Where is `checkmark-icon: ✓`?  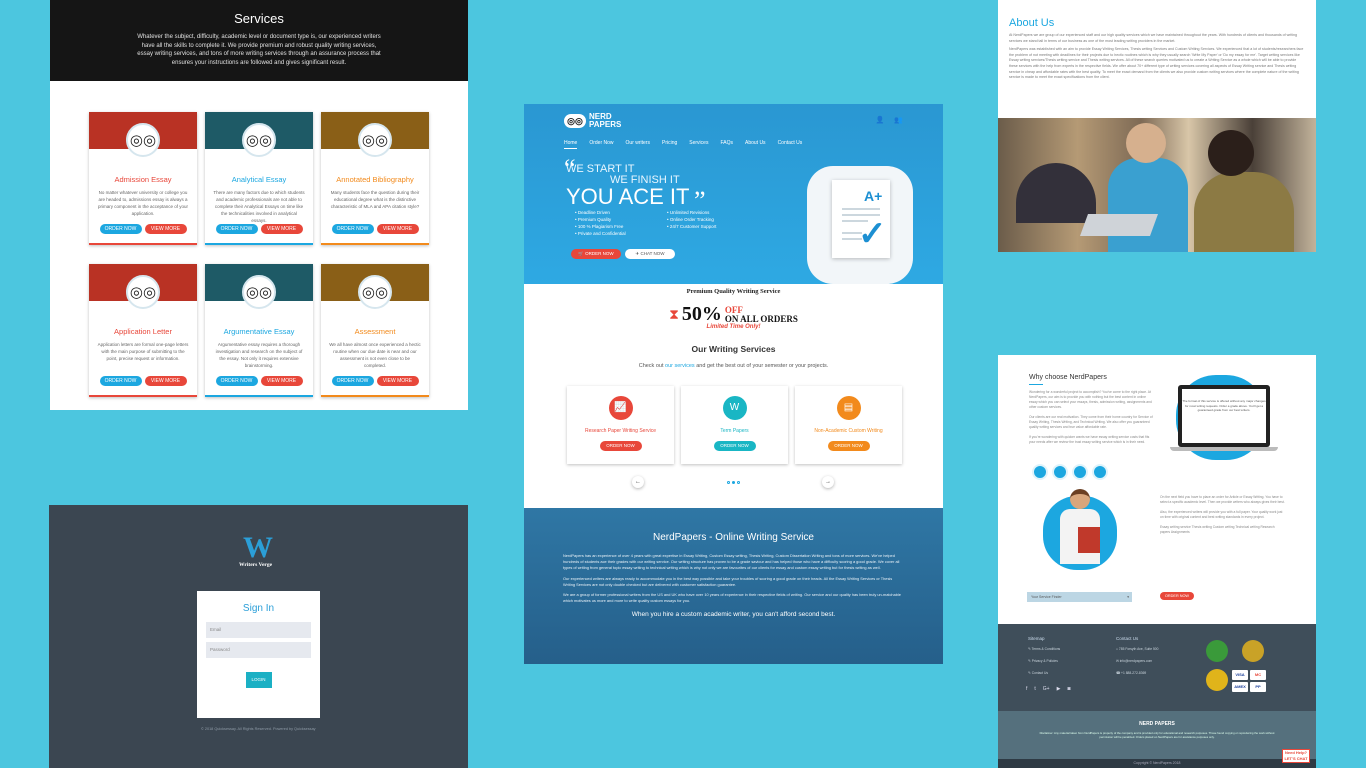
checkmark-icon: ✓ is located at coordinates (872, 234).